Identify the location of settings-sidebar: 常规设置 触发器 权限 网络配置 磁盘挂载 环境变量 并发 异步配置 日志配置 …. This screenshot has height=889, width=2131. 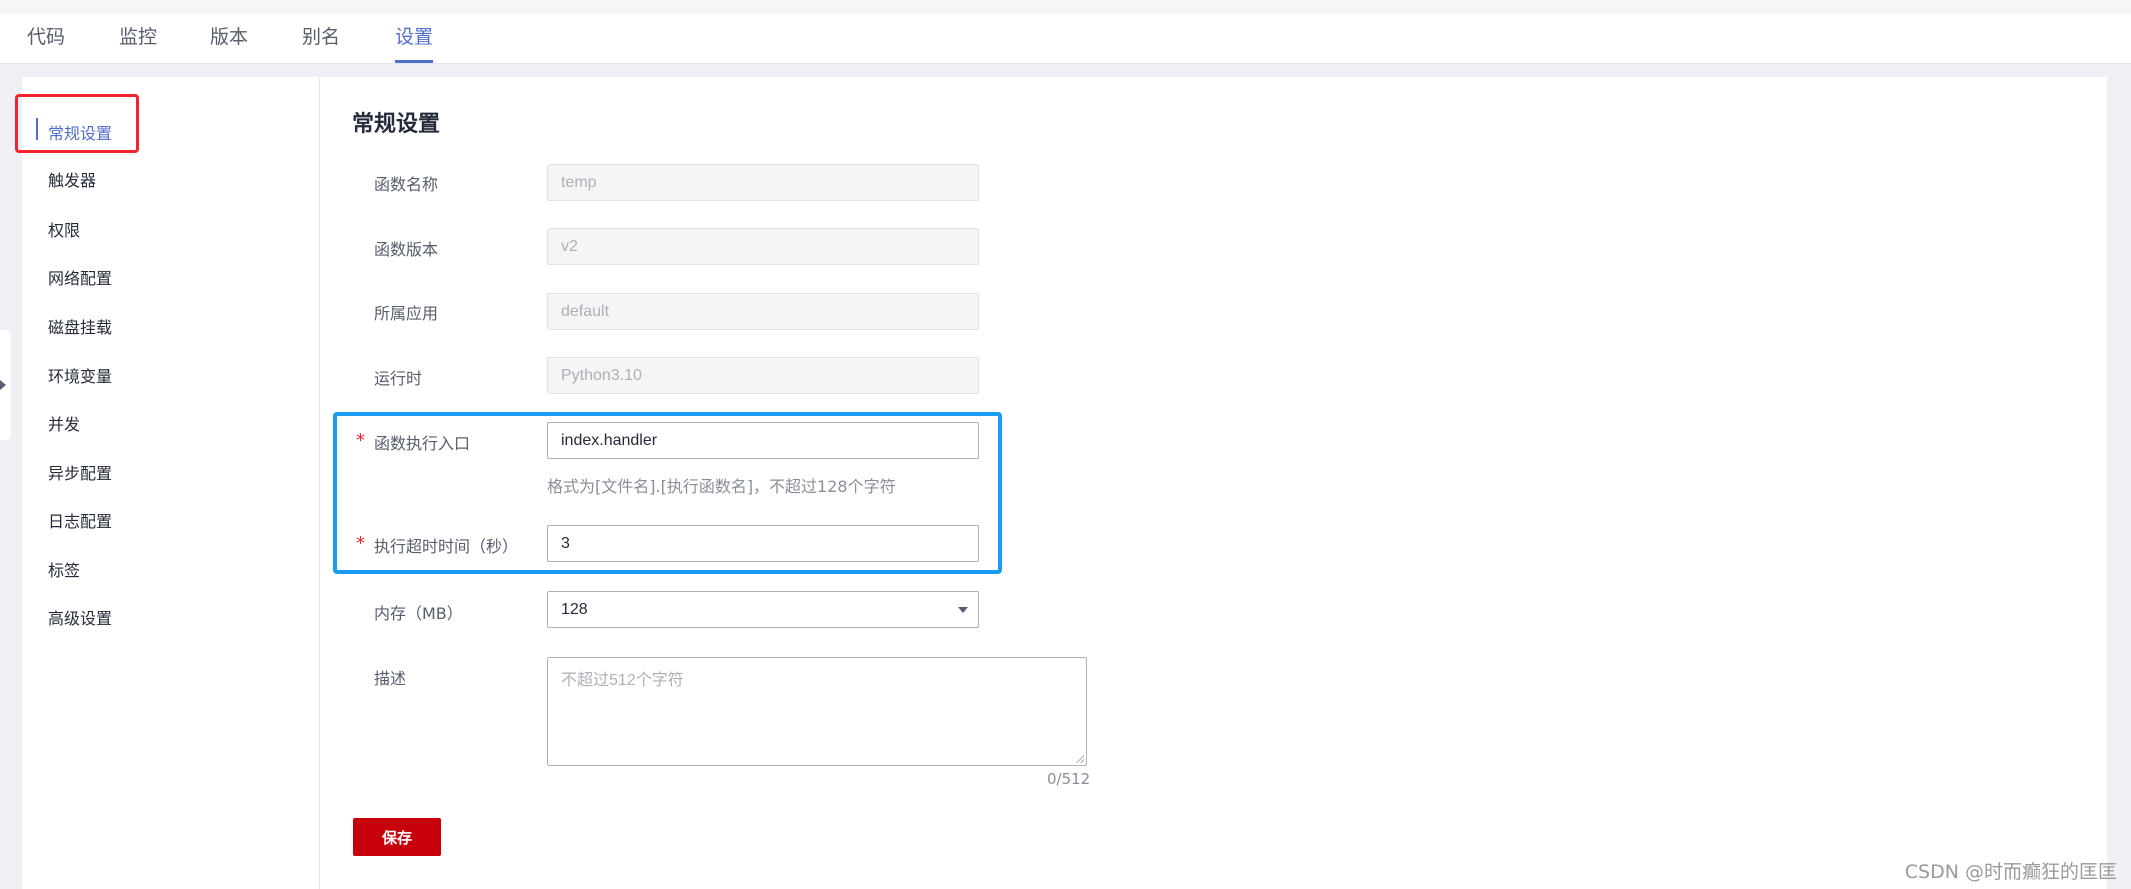
(171, 483).